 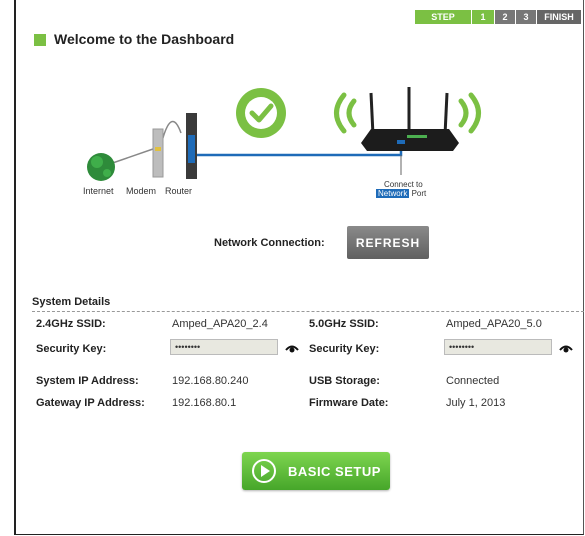 I want to click on divider, so click(x=308, y=311).